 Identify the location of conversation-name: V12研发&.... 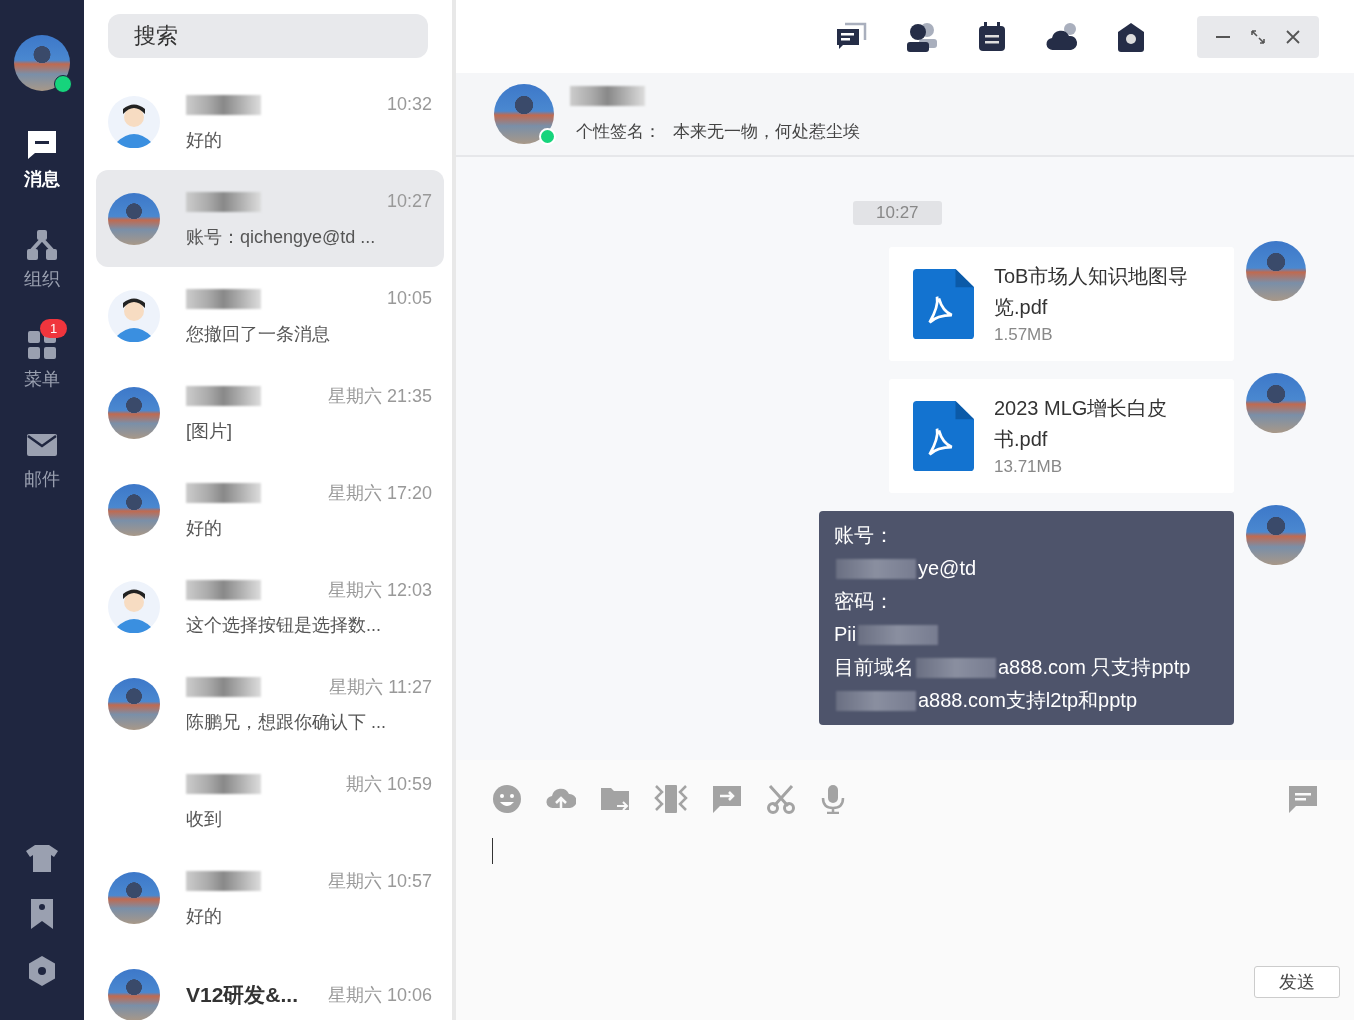
(242, 994).